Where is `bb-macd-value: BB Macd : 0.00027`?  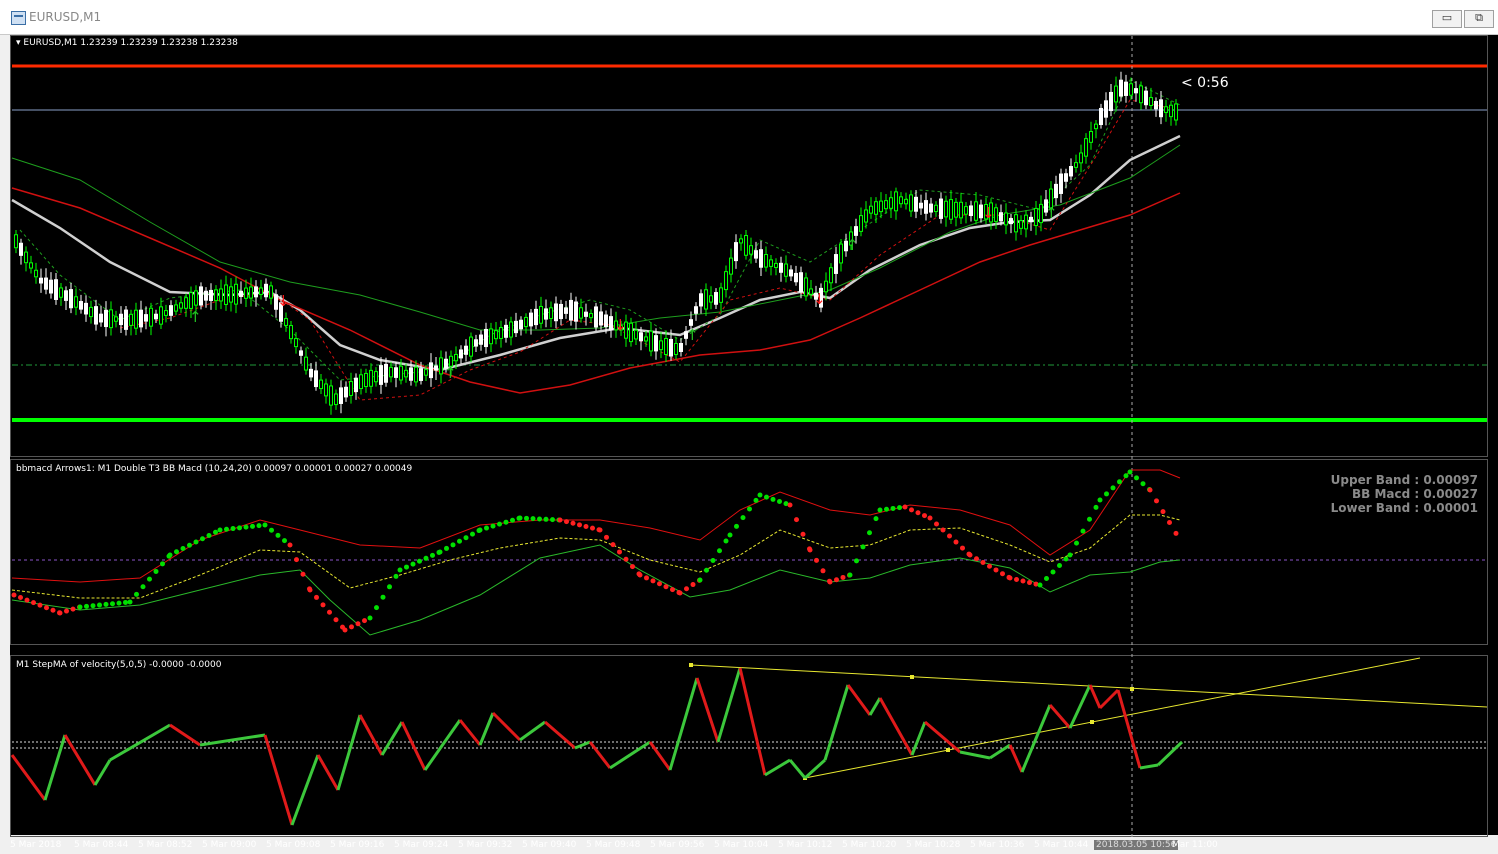 bb-macd-value: BB Macd : 0.00027 is located at coordinates (1414, 494).